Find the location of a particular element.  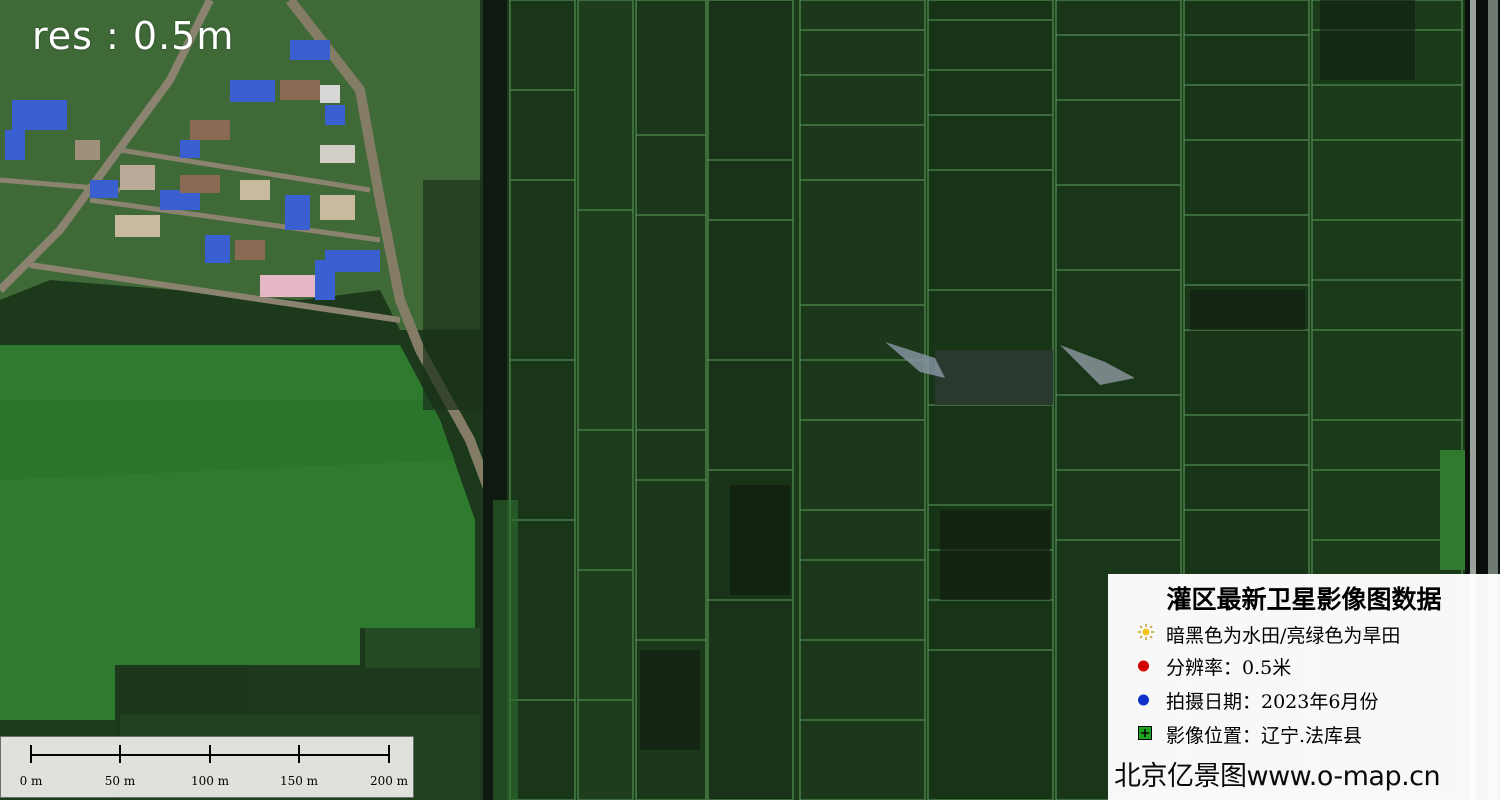

legend-title: 灌区最新卫星影像图数据 is located at coordinates (1304, 599).